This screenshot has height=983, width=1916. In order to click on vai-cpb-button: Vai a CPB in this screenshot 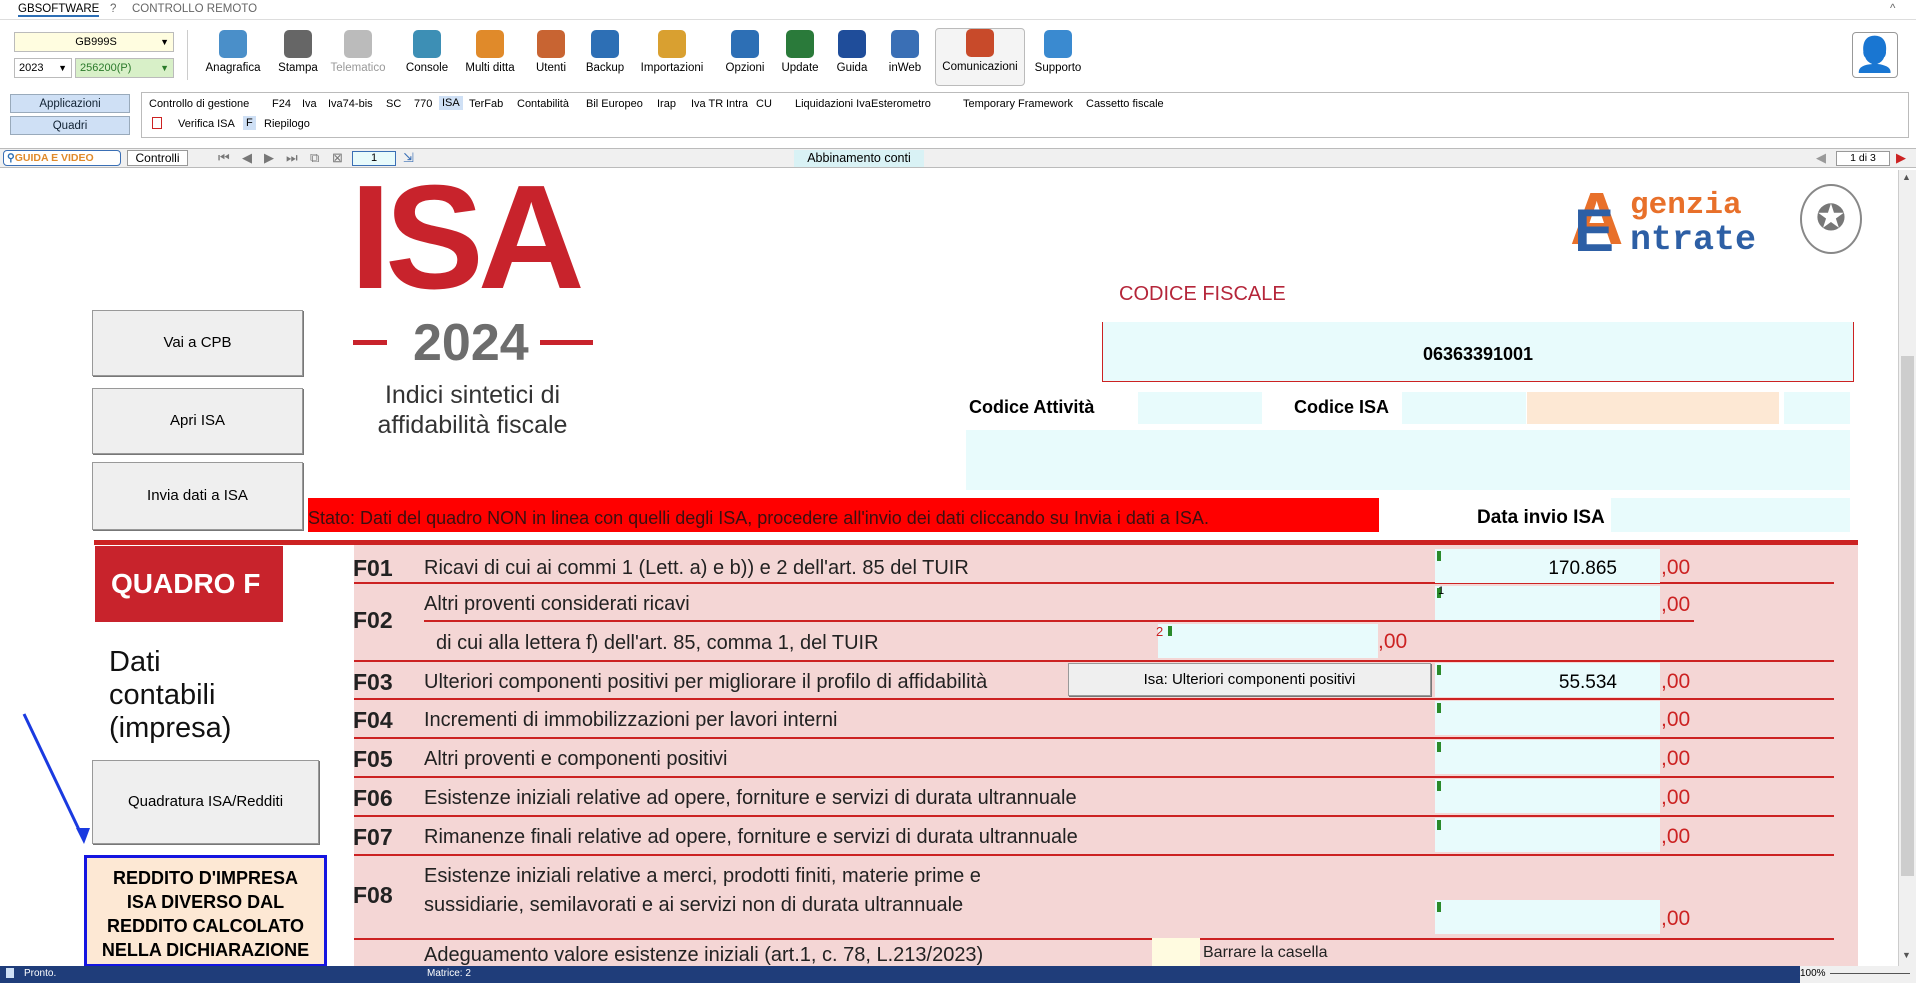, I will do `click(197, 343)`.